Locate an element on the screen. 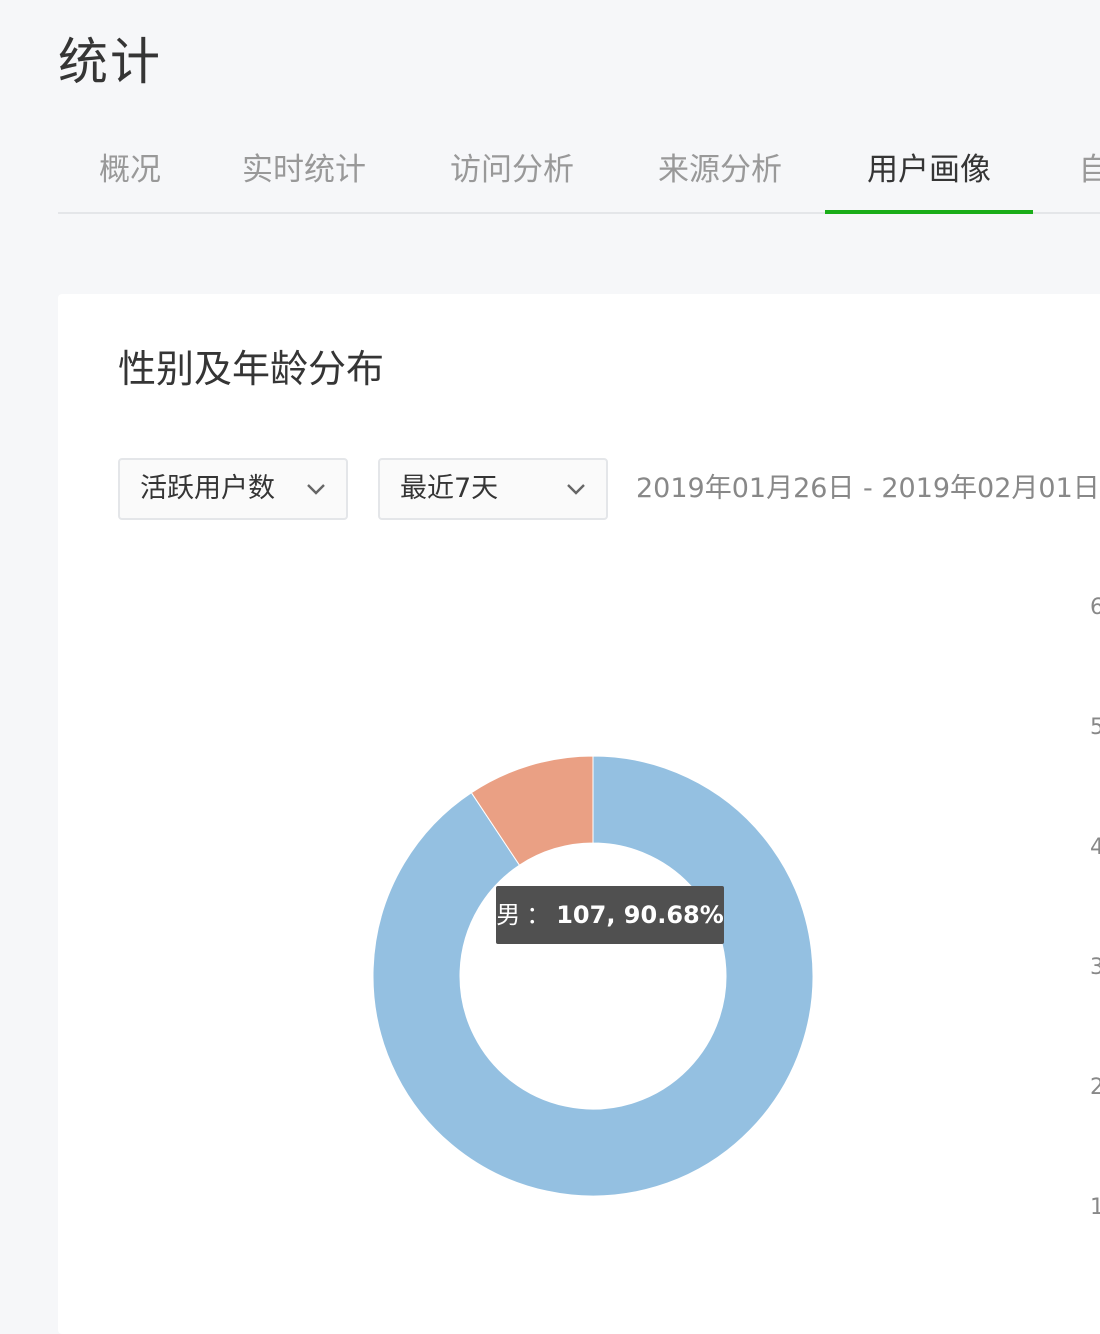  tab-visit-analysis: 访问分析 is located at coordinates (512, 172).